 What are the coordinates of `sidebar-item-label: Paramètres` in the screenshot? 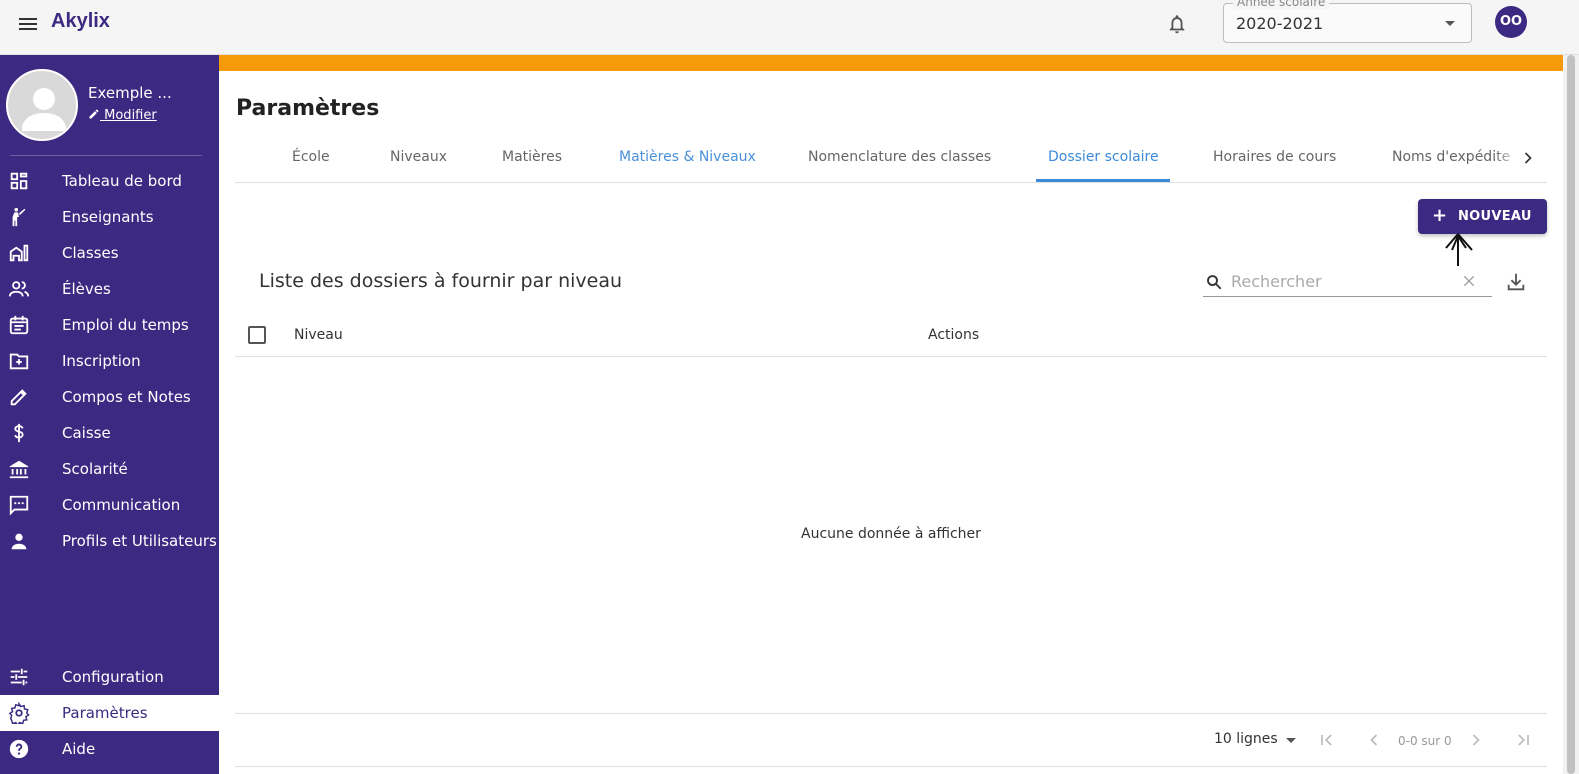 It's located at (105, 713).